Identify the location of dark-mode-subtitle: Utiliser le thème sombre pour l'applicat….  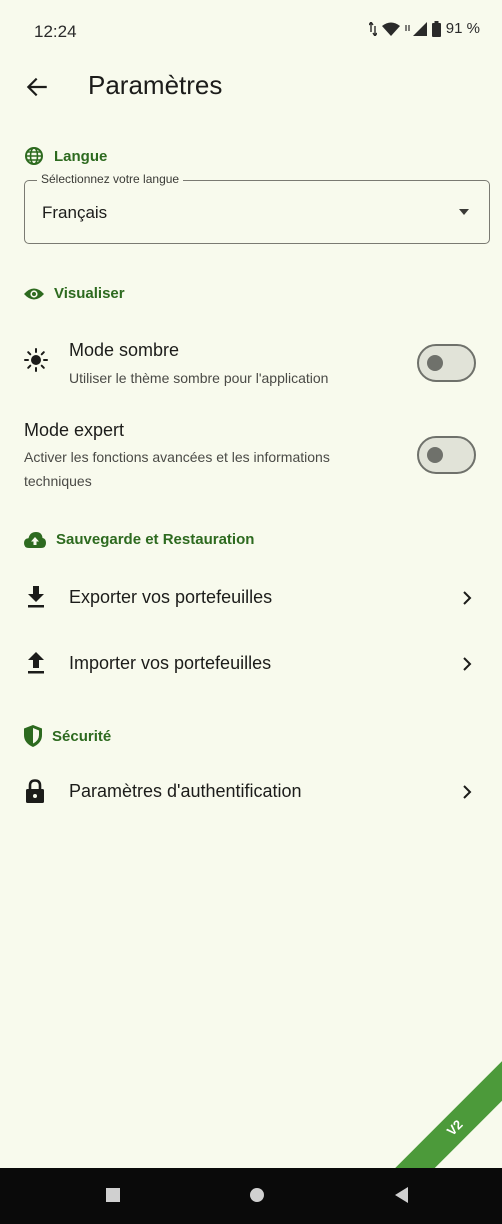
(199, 378).